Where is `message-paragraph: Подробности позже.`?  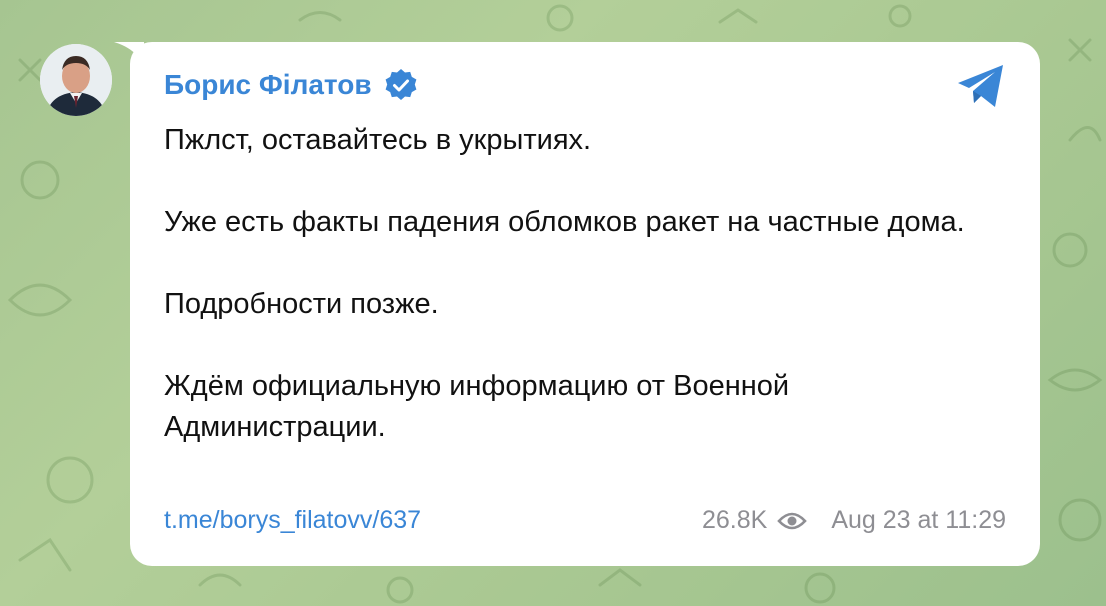 message-paragraph: Подробности позже. is located at coordinates (301, 304).